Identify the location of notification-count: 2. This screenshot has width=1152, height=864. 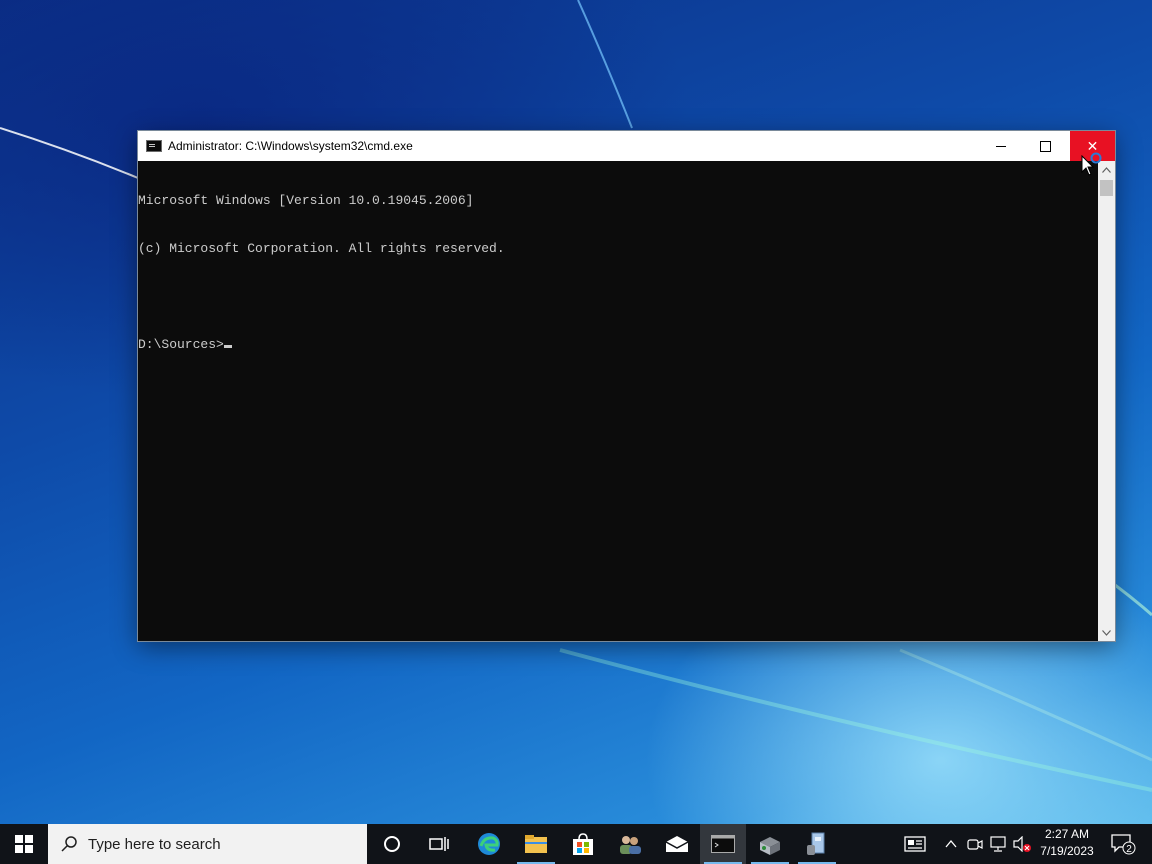
(1129, 849).